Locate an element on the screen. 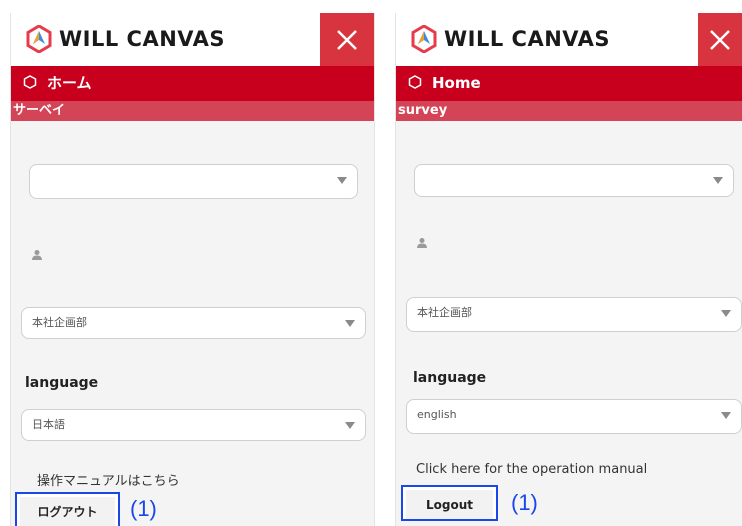 This screenshot has height=526, width=742. manual-link: 操作マニュアルはこちら is located at coordinates (108, 479).